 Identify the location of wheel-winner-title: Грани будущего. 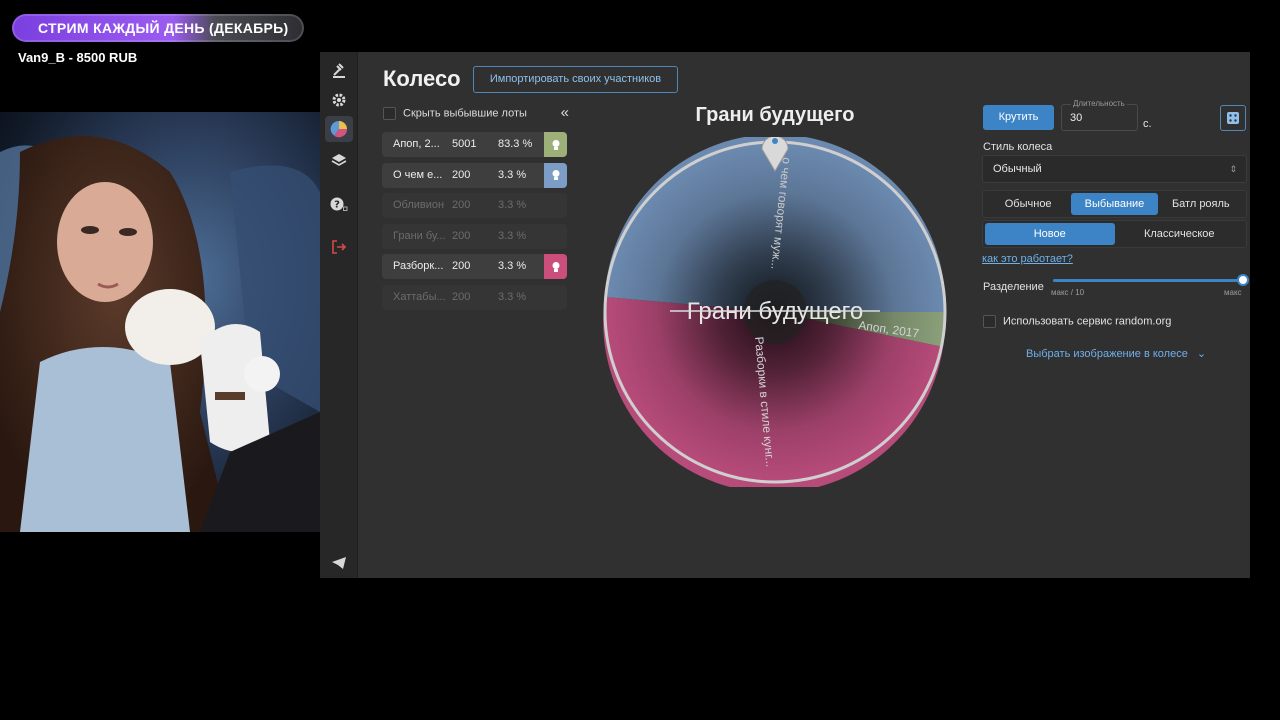
(775, 115).